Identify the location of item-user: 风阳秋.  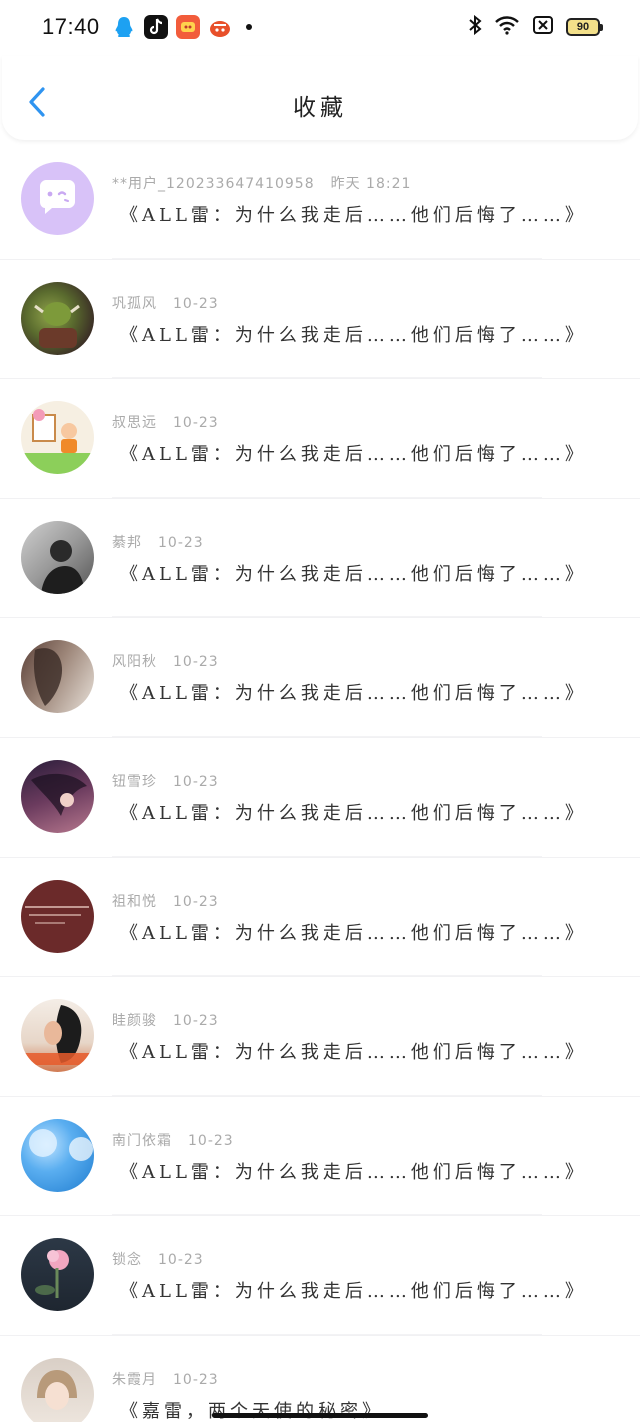
(134, 662).